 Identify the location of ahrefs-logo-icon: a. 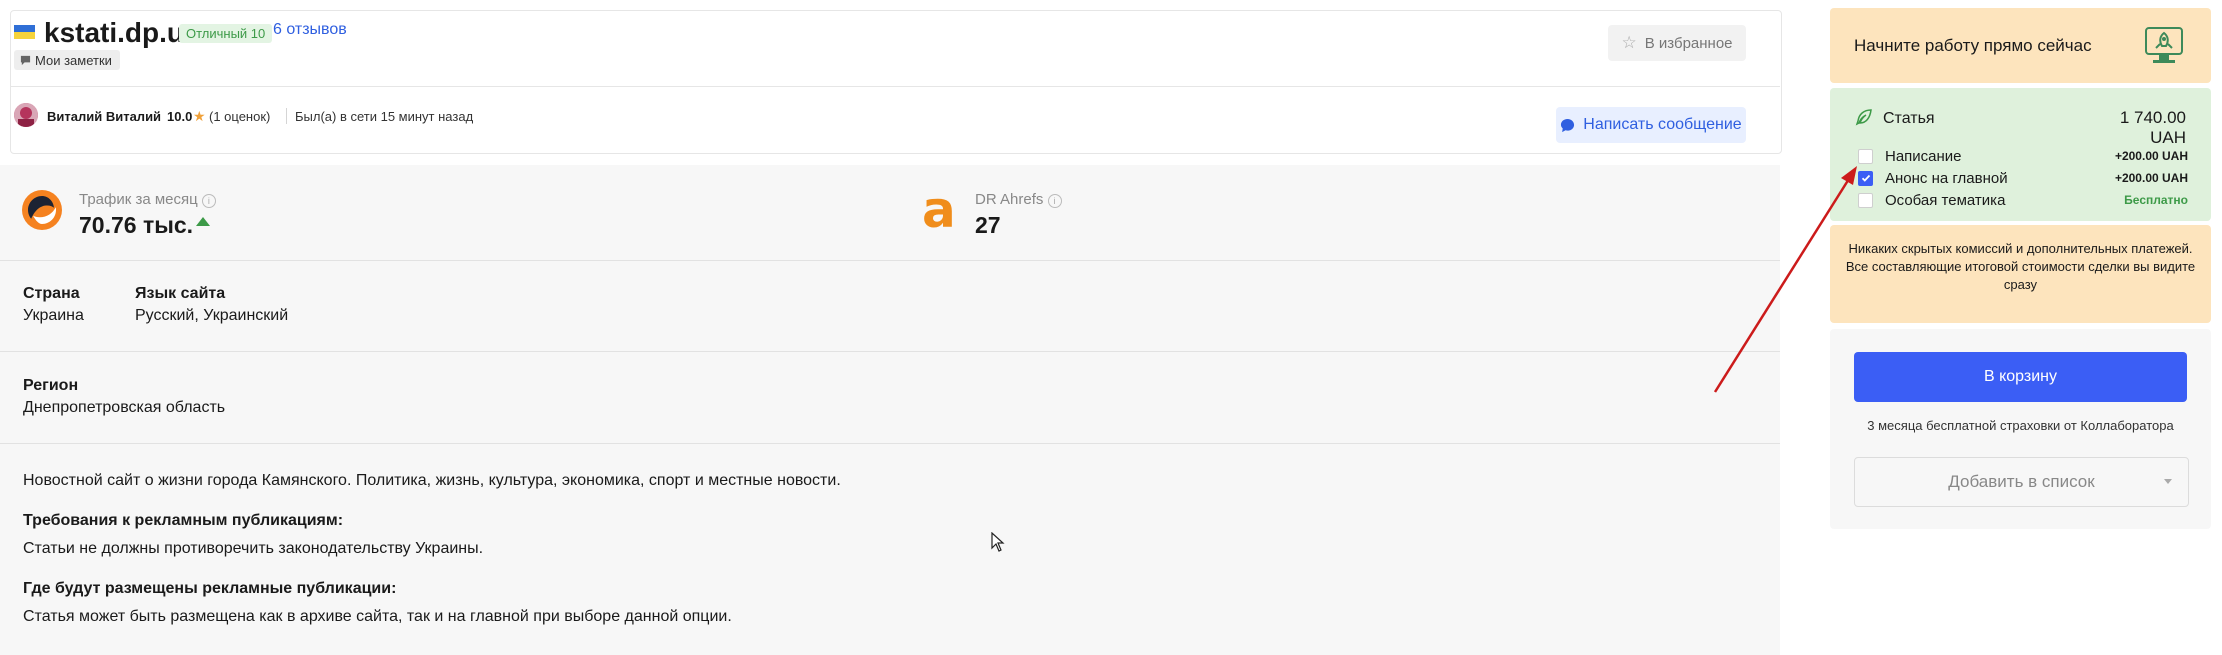
(939, 210).